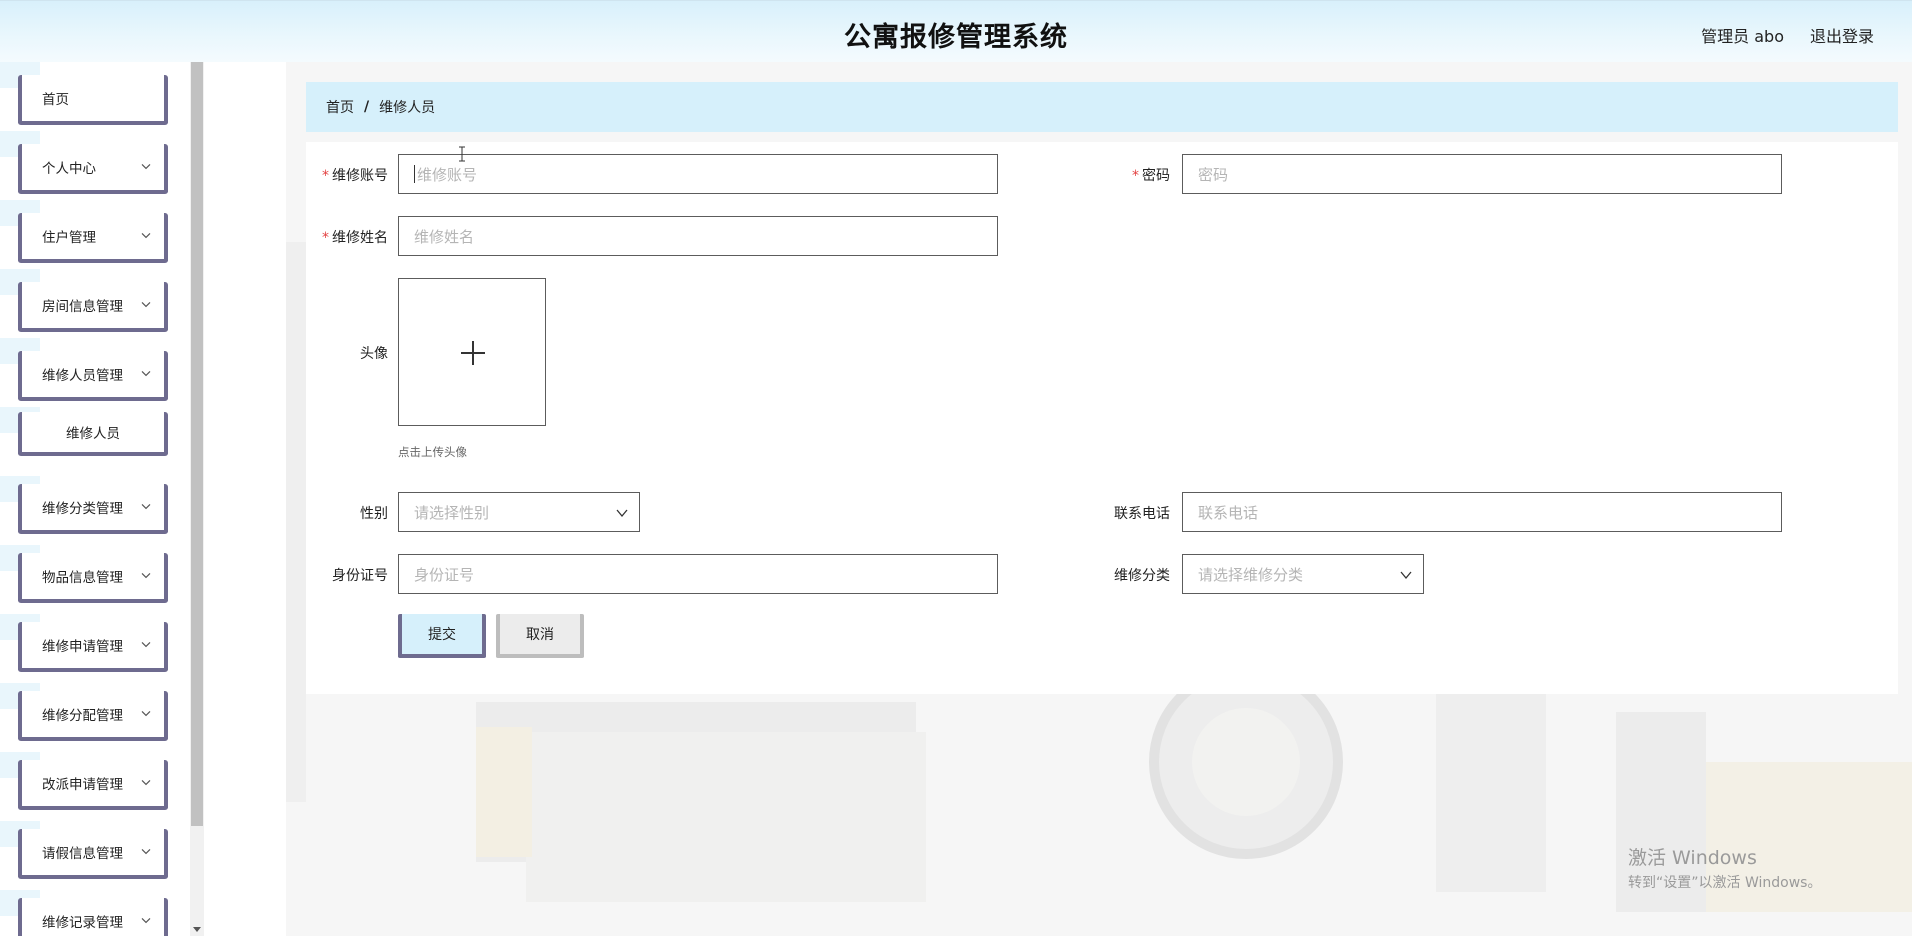 This screenshot has height=936, width=1912. What do you see at coordinates (540, 636) in the screenshot?
I see `cancel-button: 取消` at bounding box center [540, 636].